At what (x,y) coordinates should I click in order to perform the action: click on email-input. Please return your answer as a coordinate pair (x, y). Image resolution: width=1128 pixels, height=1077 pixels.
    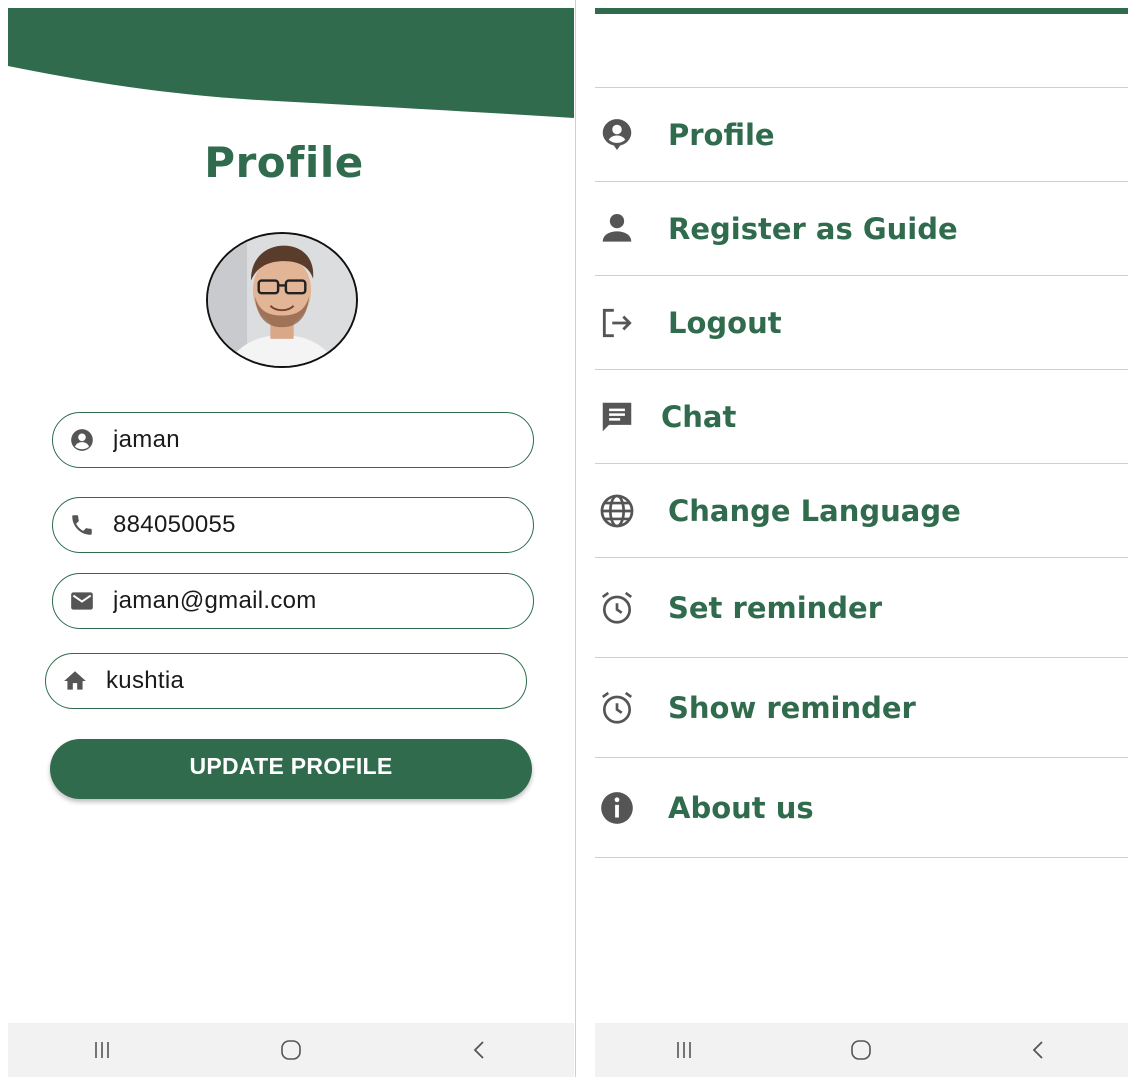
    Looking at the image, I should click on (303, 601).